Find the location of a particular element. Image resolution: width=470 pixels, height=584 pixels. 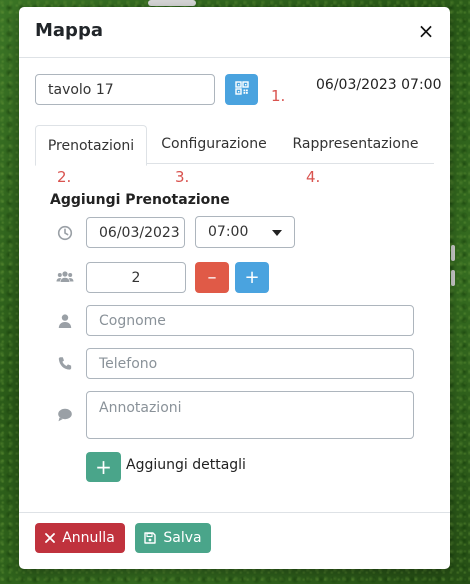

surname-field: Cognome is located at coordinates (250, 320).